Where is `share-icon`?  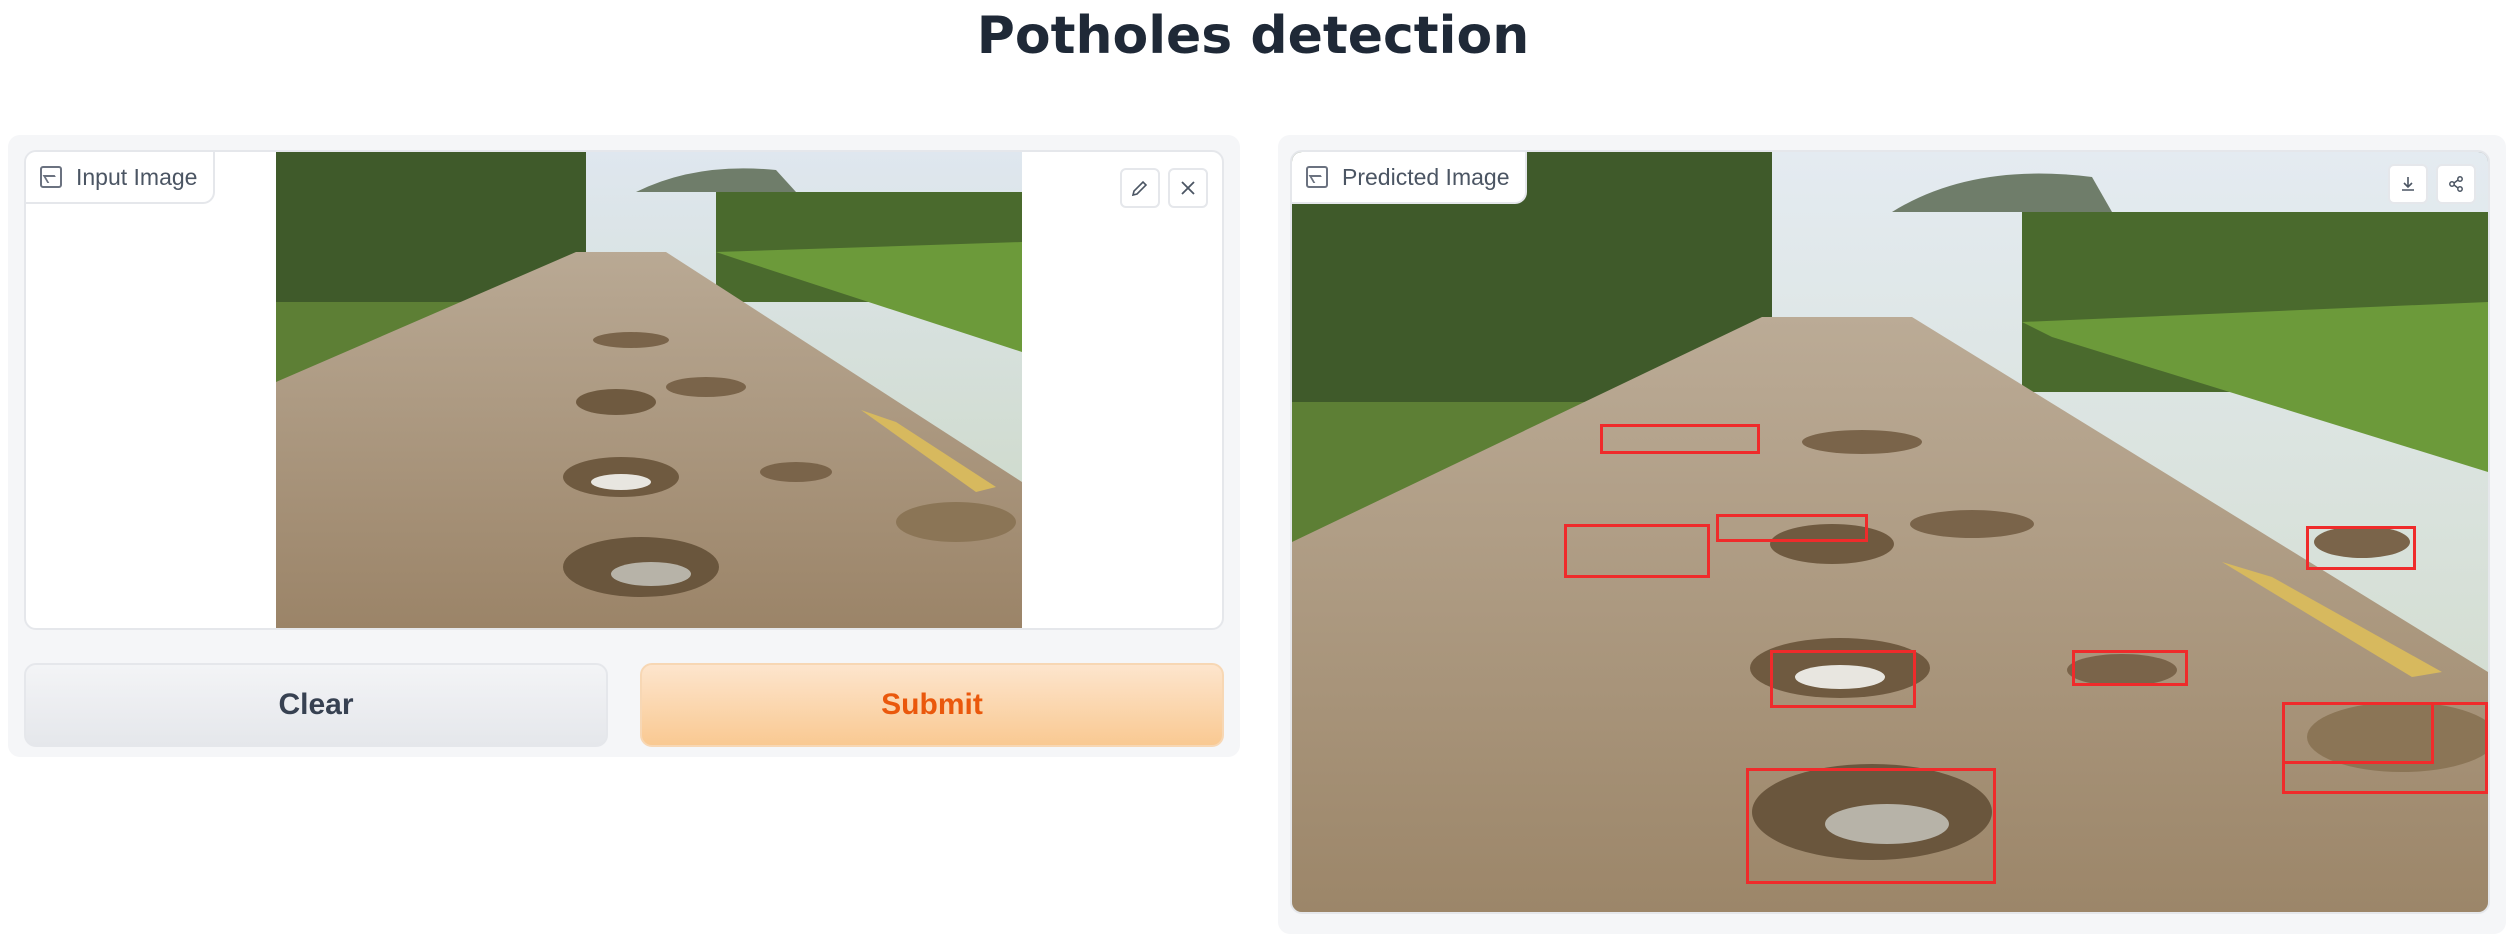 share-icon is located at coordinates (2456, 184).